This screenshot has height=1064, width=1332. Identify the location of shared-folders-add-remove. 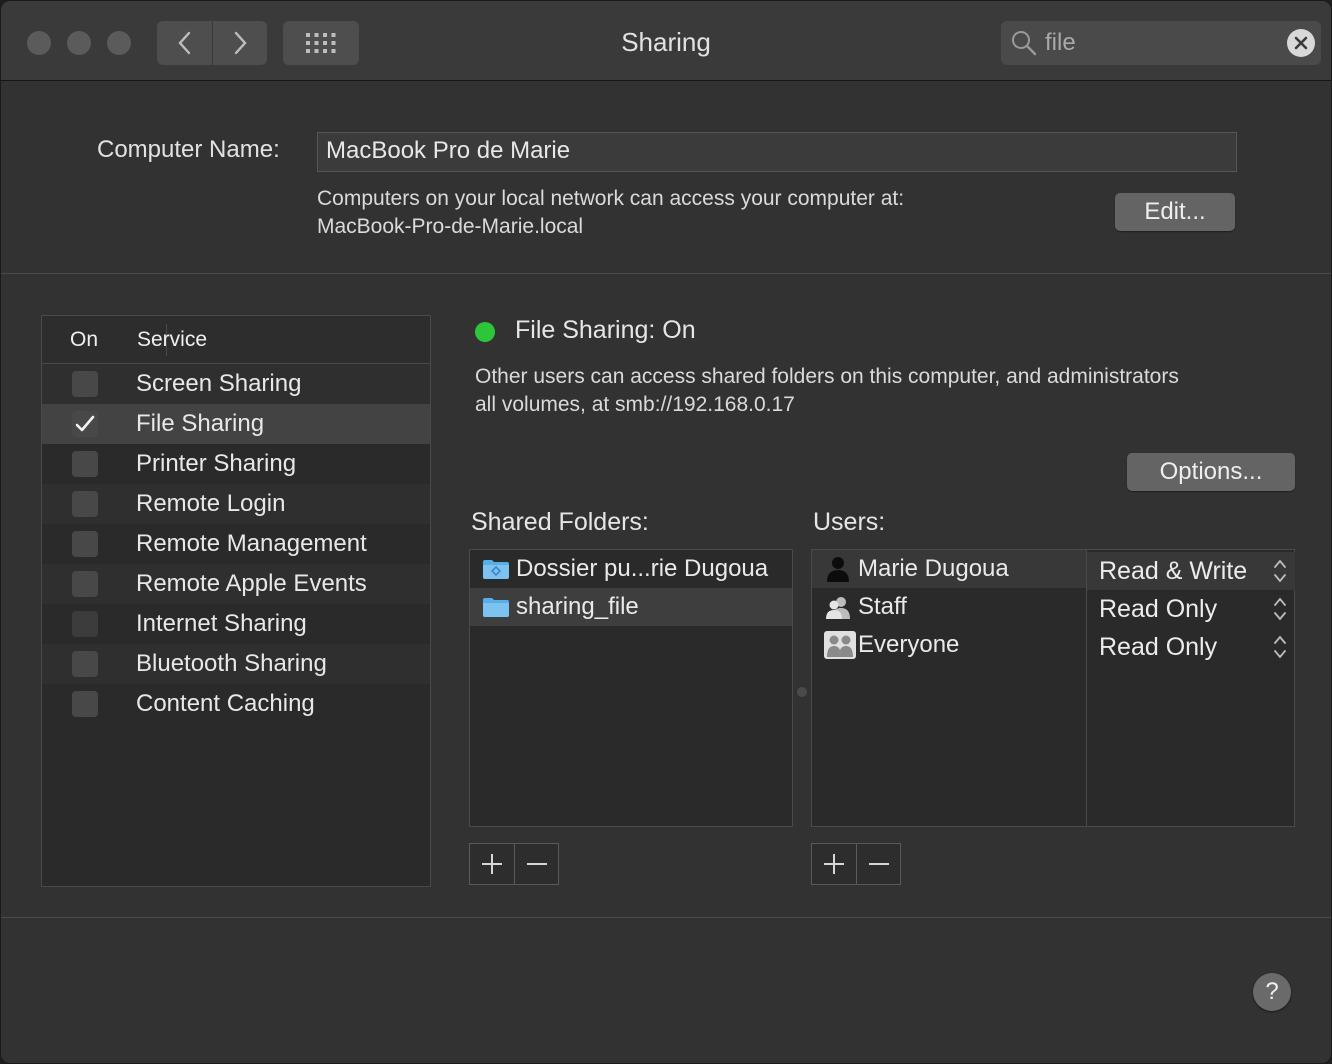
(514, 864).